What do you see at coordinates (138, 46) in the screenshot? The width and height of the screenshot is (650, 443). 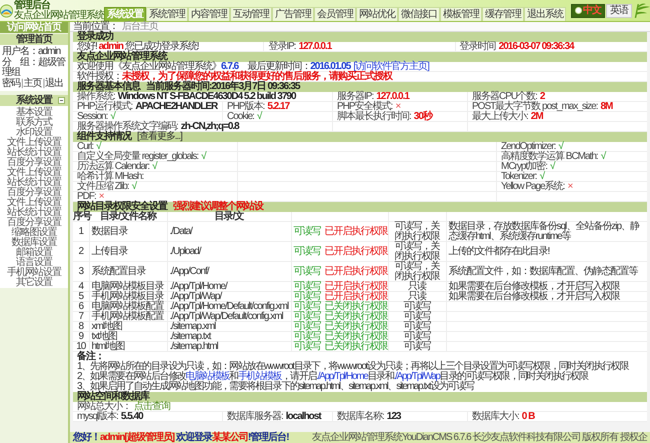 I see `welcome-message: 您好! admin 您已成功登录系统!` at bounding box center [138, 46].